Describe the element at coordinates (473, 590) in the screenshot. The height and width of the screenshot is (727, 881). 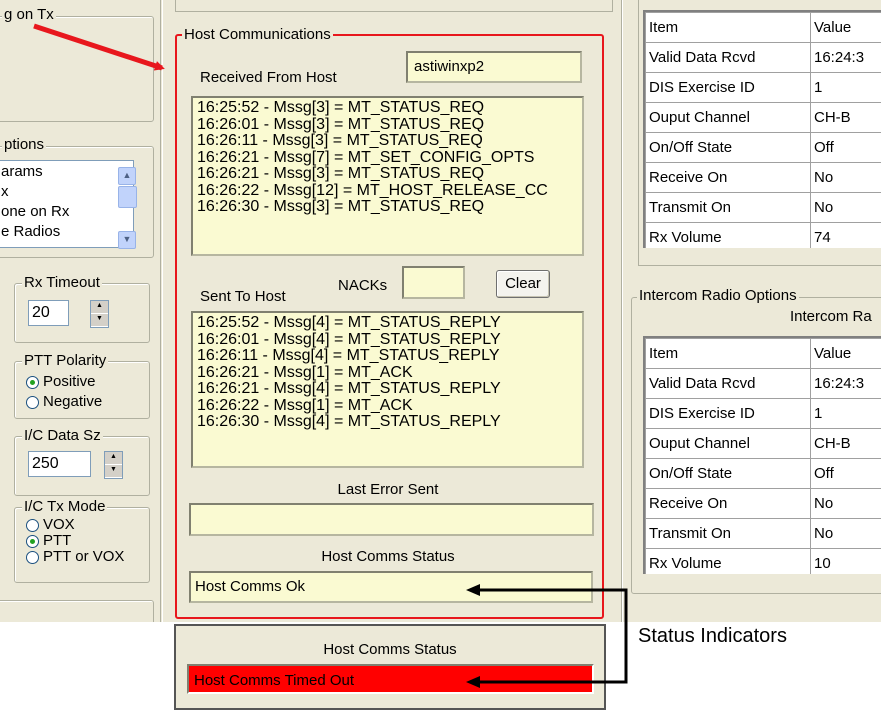
I see `arrow-to-ok-status-icon` at that location.